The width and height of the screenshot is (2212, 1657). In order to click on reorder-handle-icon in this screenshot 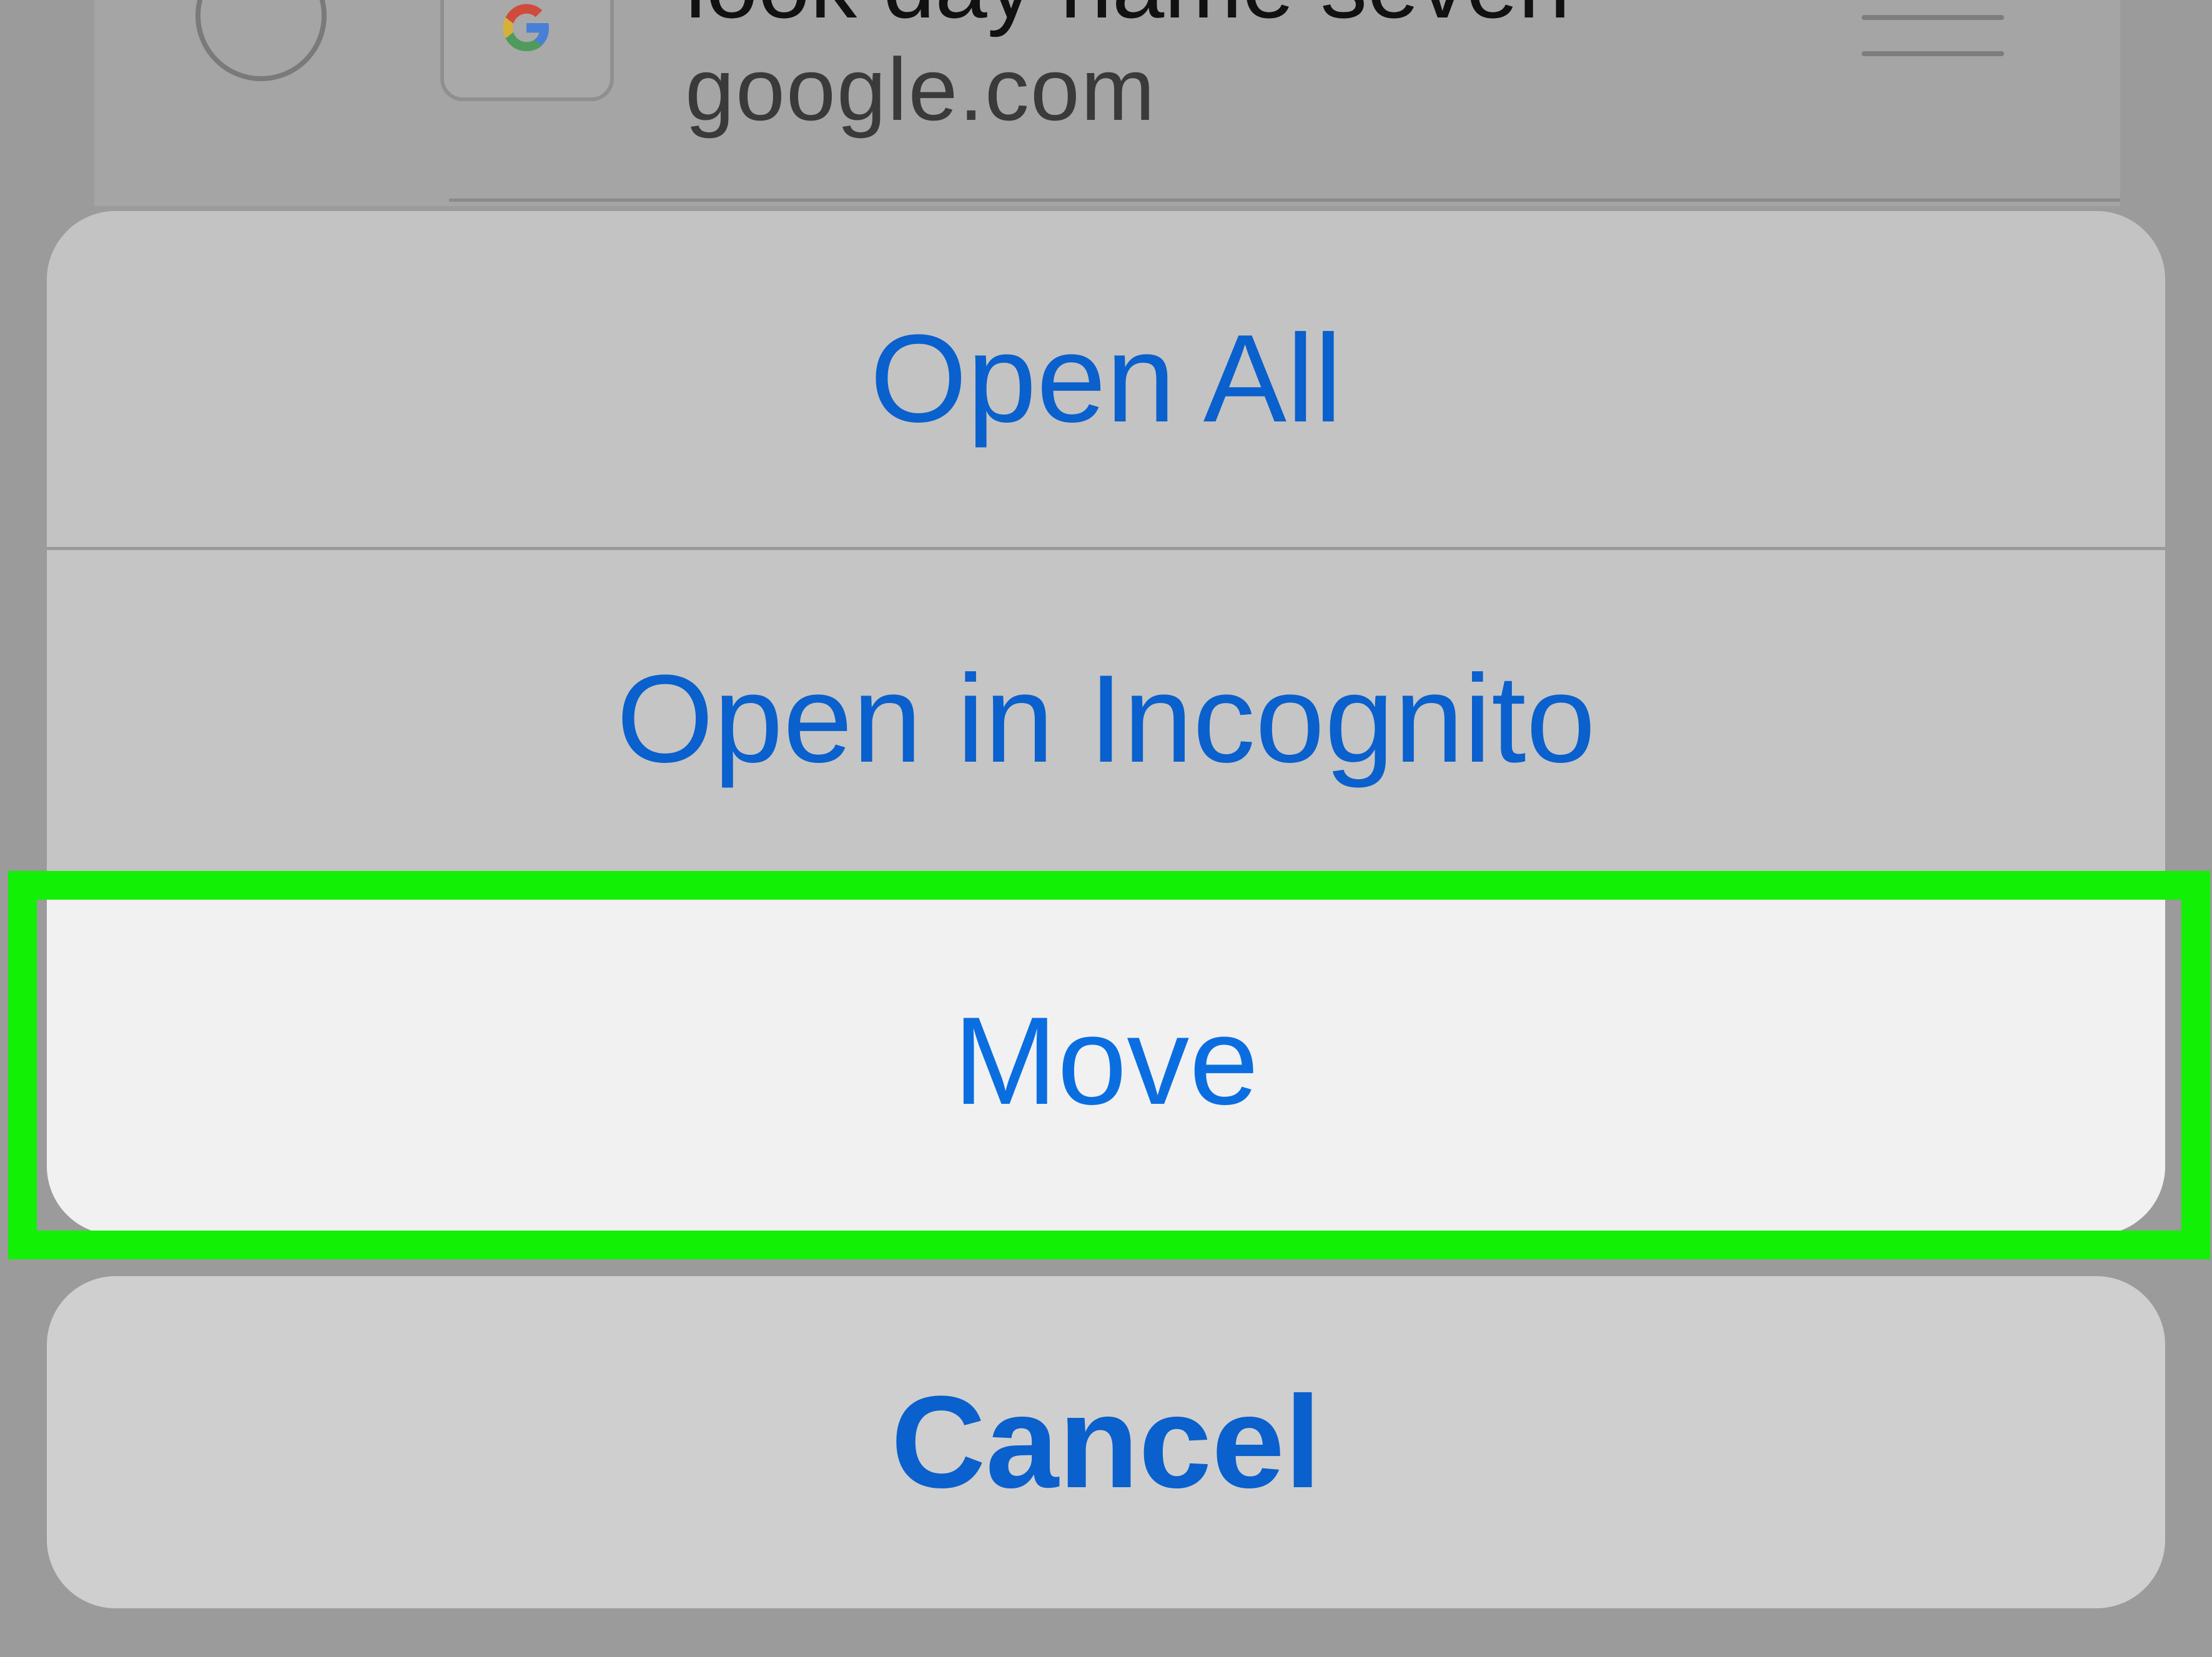, I will do `click(1933, 37)`.